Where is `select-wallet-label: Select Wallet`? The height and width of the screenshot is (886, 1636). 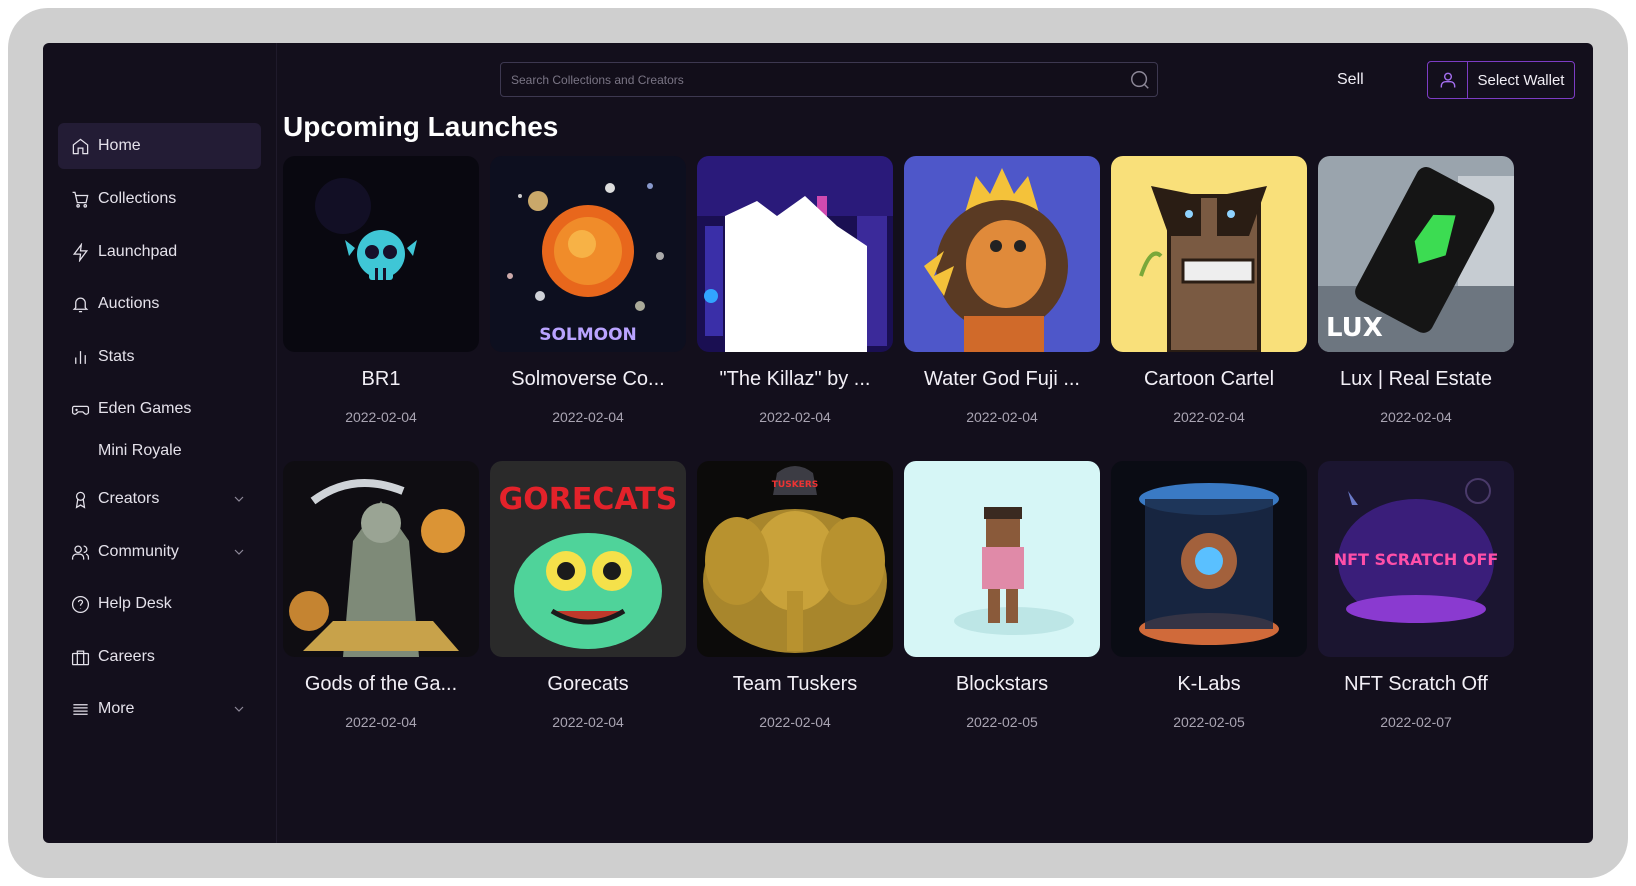 select-wallet-label: Select Wallet is located at coordinates (1521, 80).